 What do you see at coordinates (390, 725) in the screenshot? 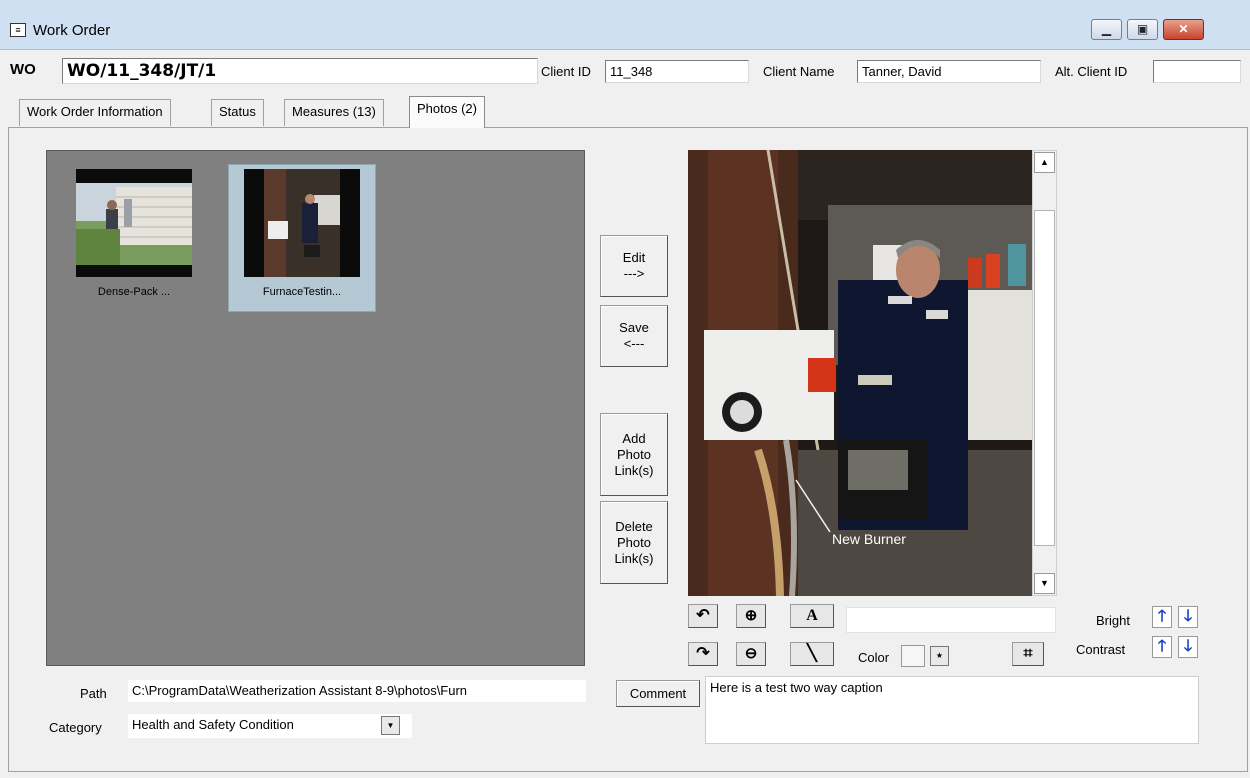
I see `chevron-down-icon: ▼` at bounding box center [390, 725].